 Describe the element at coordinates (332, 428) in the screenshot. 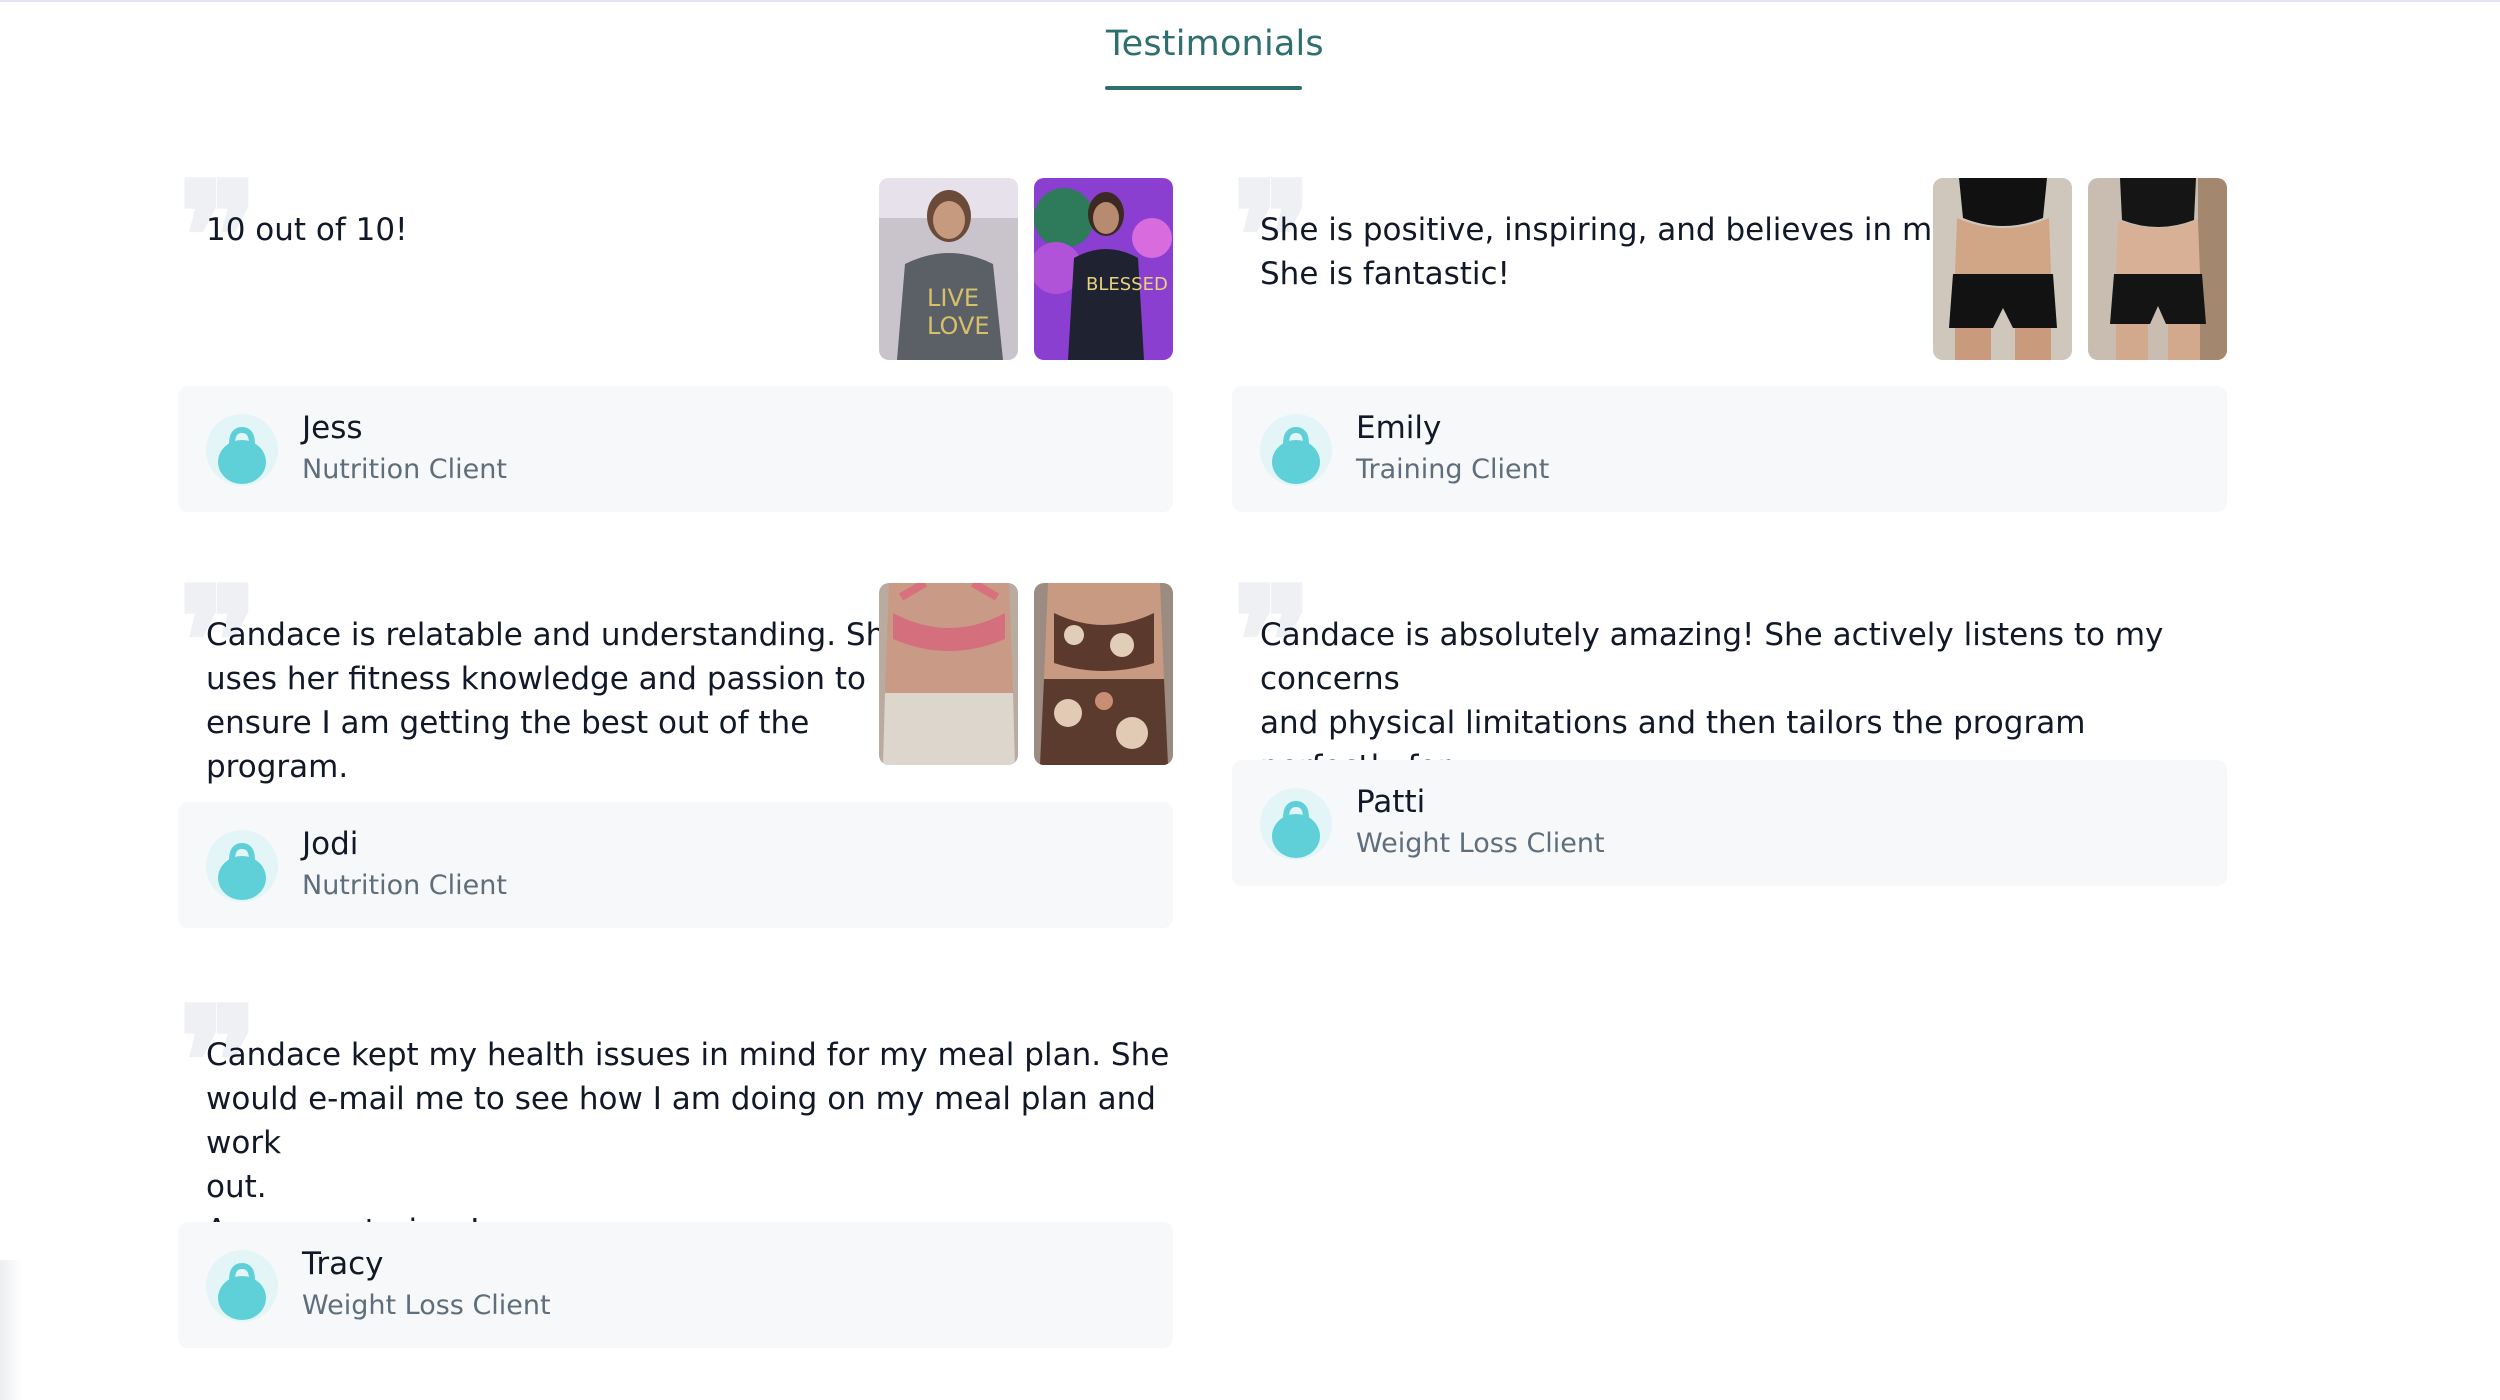

I see `author-name: Jess` at that location.